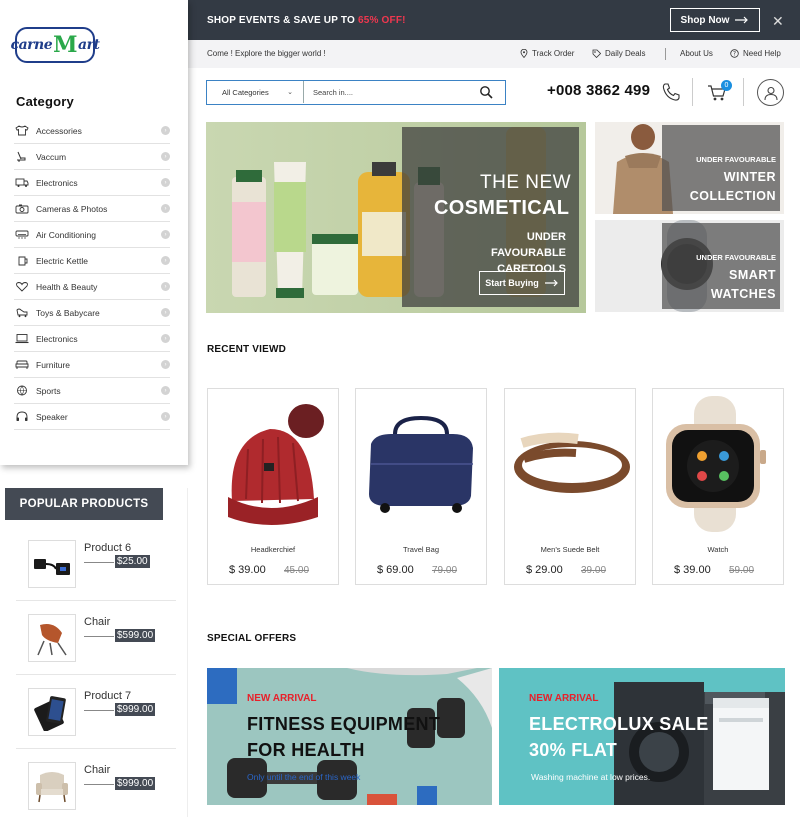 The image size is (800, 817). I want to click on tag-icon, so click(596, 53).